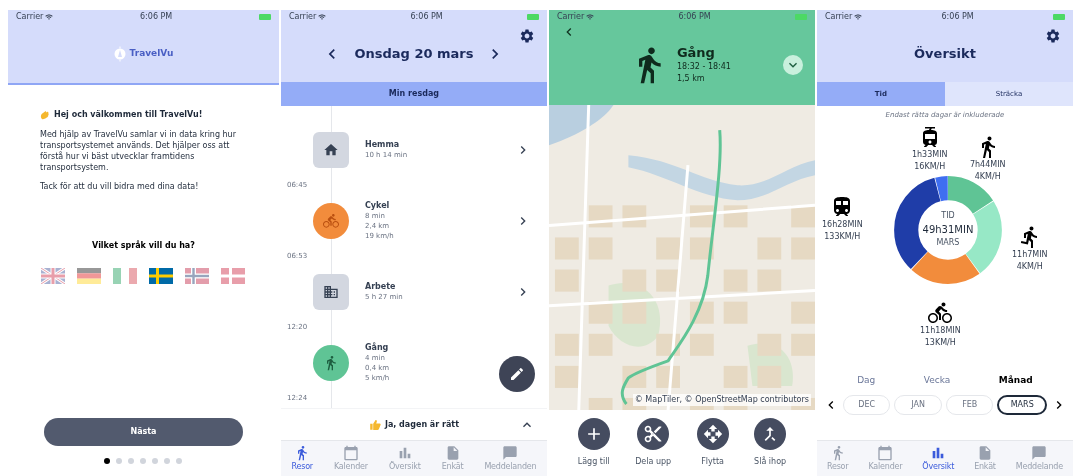 The image size is (1073, 476). I want to click on compass-logo-icon, so click(119, 53).